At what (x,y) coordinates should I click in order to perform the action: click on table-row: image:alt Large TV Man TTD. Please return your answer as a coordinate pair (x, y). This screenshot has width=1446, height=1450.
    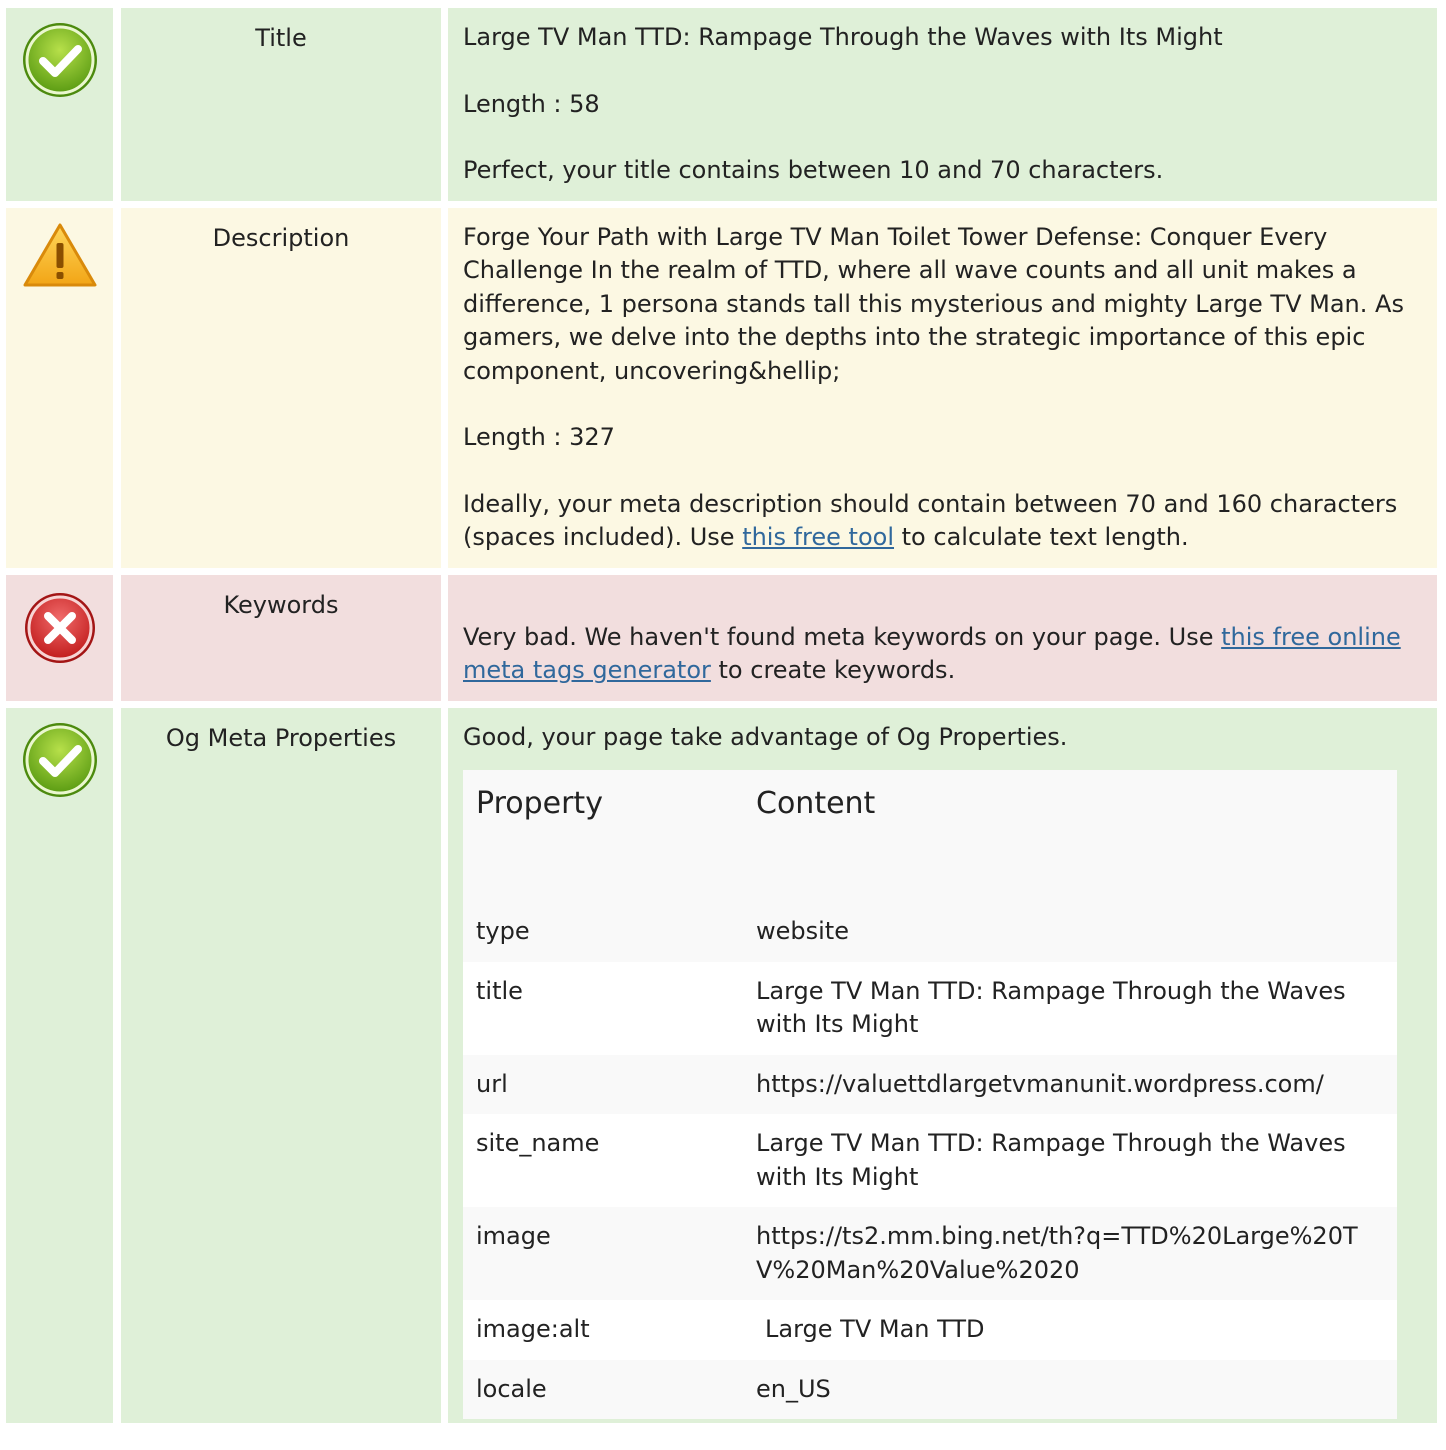
    Looking at the image, I should click on (930, 1330).